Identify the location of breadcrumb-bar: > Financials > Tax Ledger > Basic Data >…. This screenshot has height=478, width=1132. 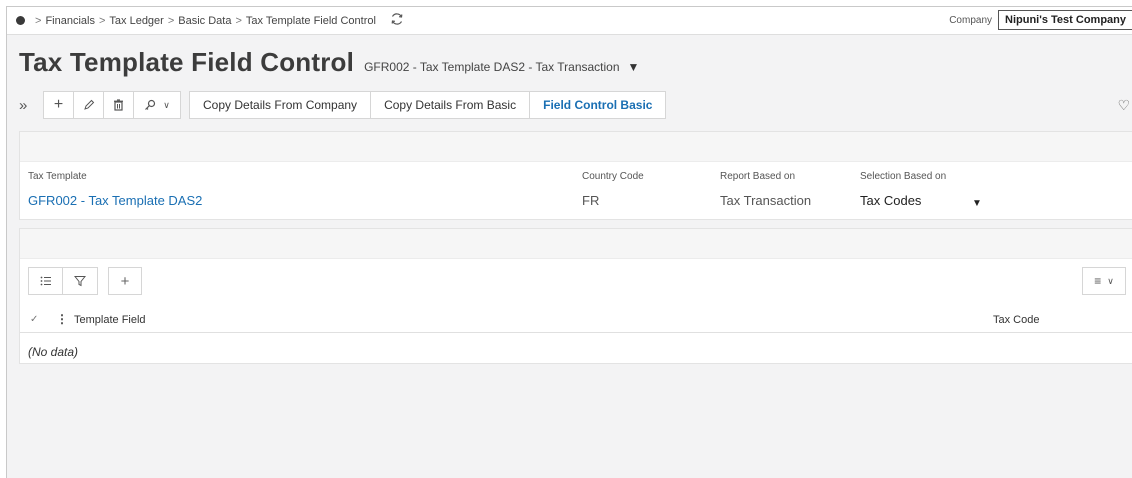
(569, 21).